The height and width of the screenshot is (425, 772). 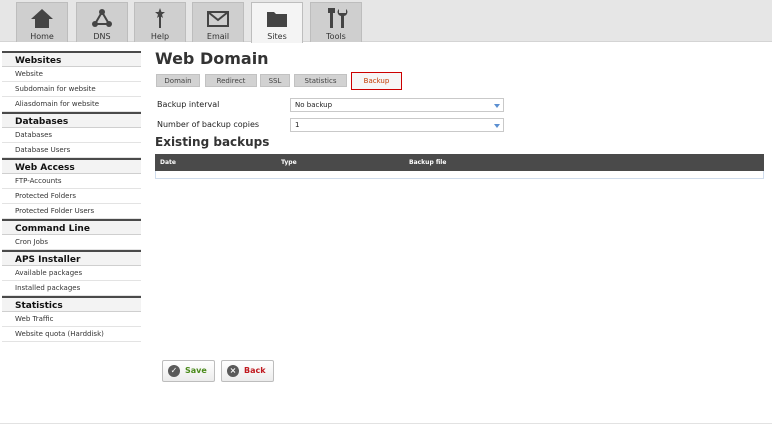 I want to click on nav-tab-sites: Sites, so click(x=277, y=22).